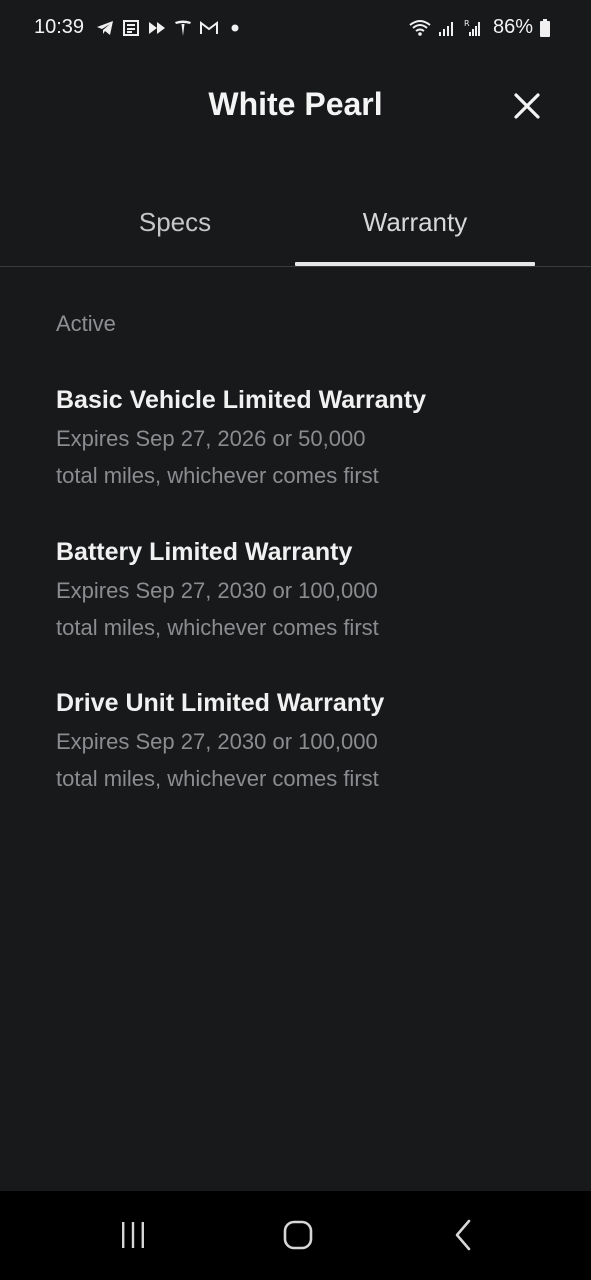 Image resolution: width=591 pixels, height=1280 pixels. Describe the element at coordinates (420, 27) in the screenshot. I see `wifi-icon` at that location.